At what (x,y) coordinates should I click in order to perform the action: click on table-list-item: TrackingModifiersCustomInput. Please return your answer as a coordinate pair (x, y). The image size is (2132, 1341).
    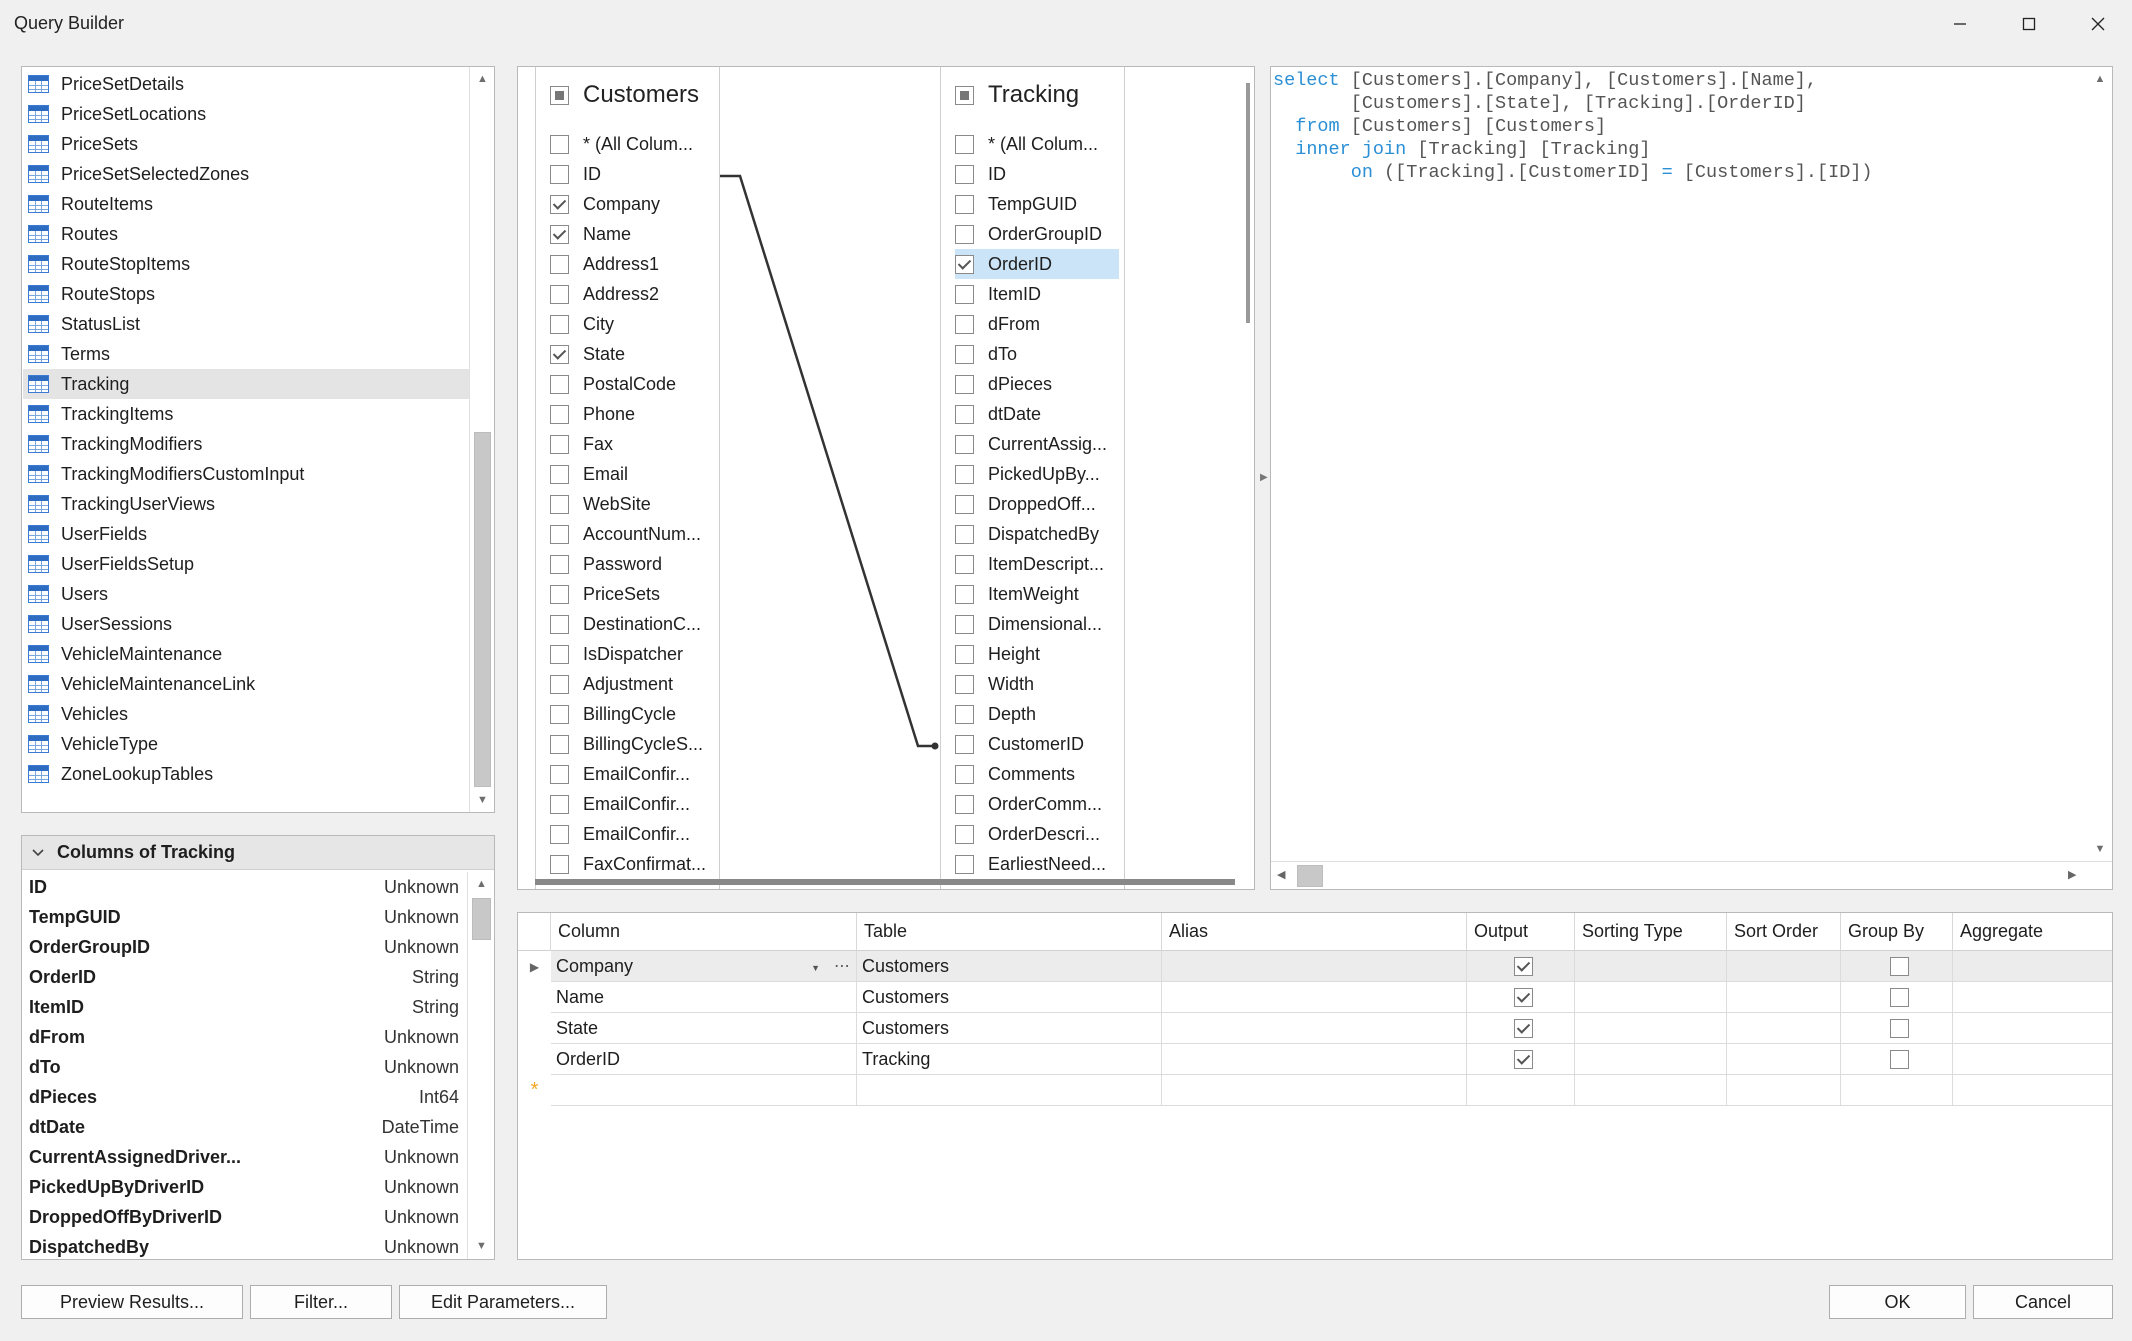
    Looking at the image, I should click on (246, 474).